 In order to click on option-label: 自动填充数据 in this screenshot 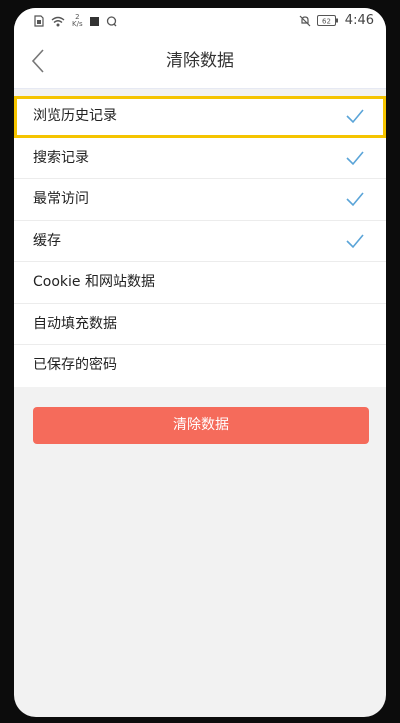, I will do `click(75, 323)`.